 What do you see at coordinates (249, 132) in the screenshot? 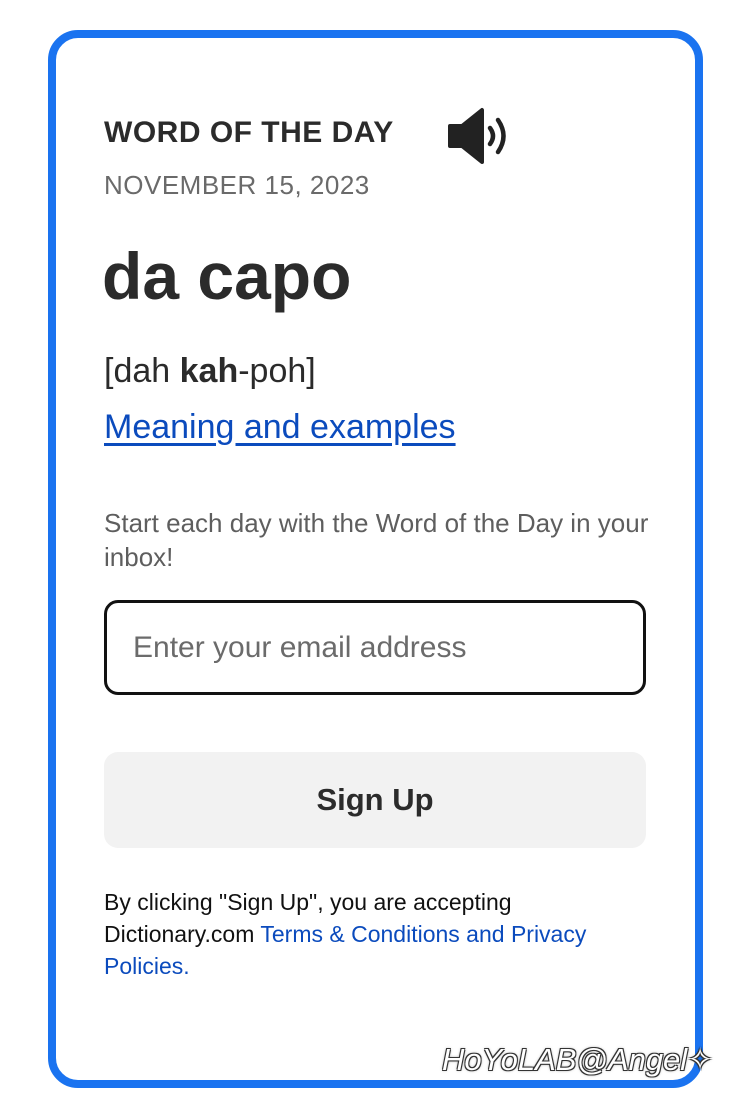
I see `section-label: WORD OF THE DAY` at bounding box center [249, 132].